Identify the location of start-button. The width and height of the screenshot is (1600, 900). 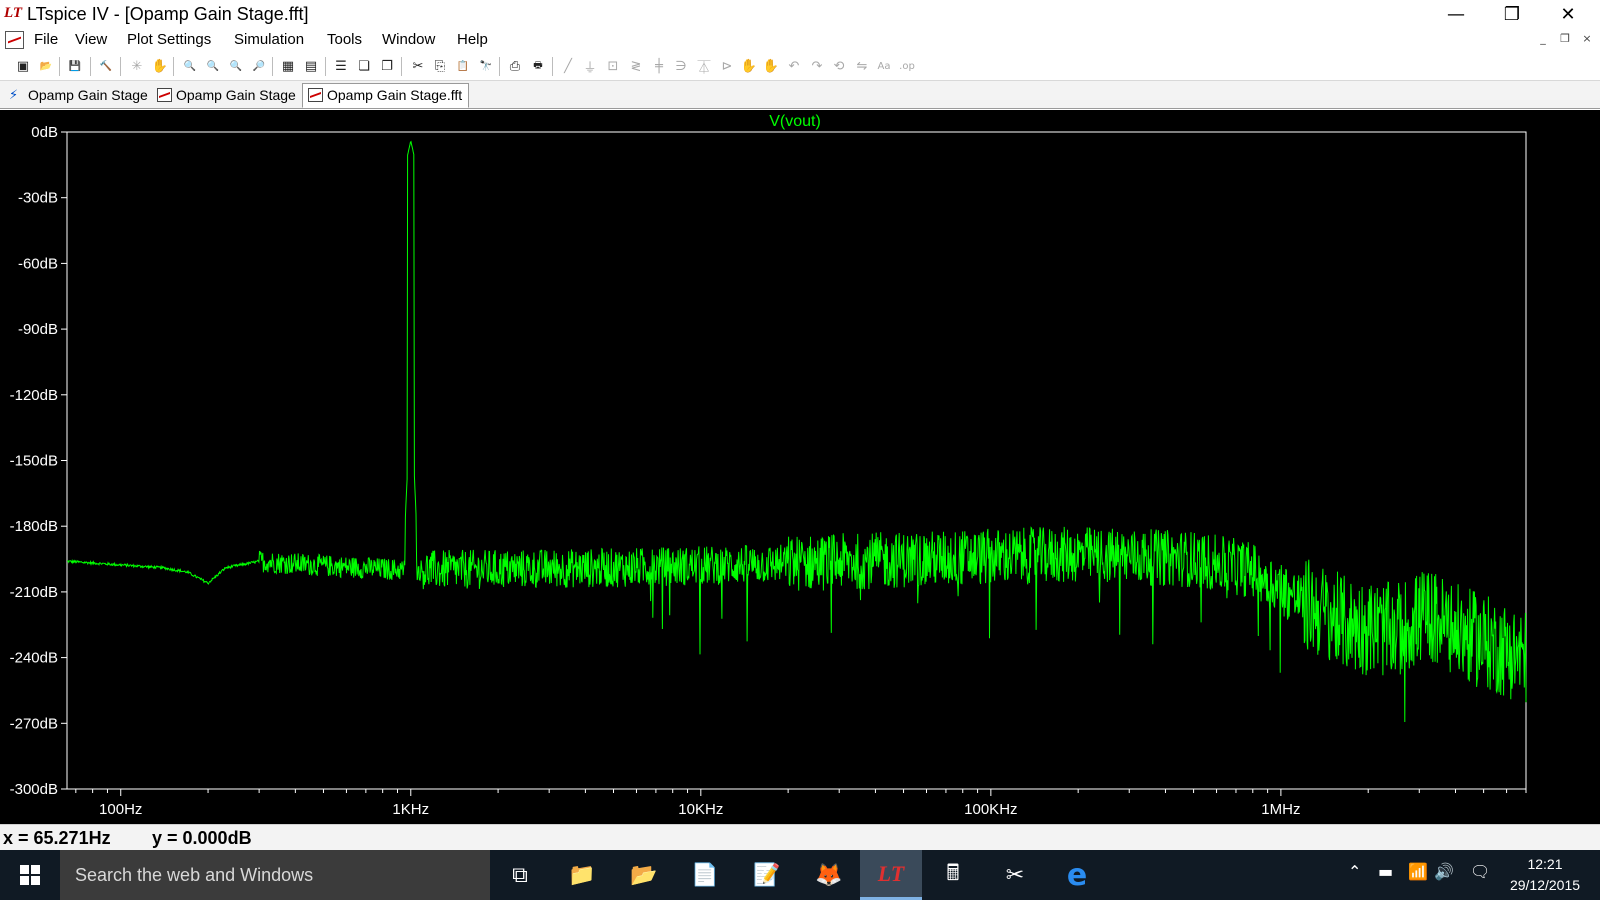
(30, 875).